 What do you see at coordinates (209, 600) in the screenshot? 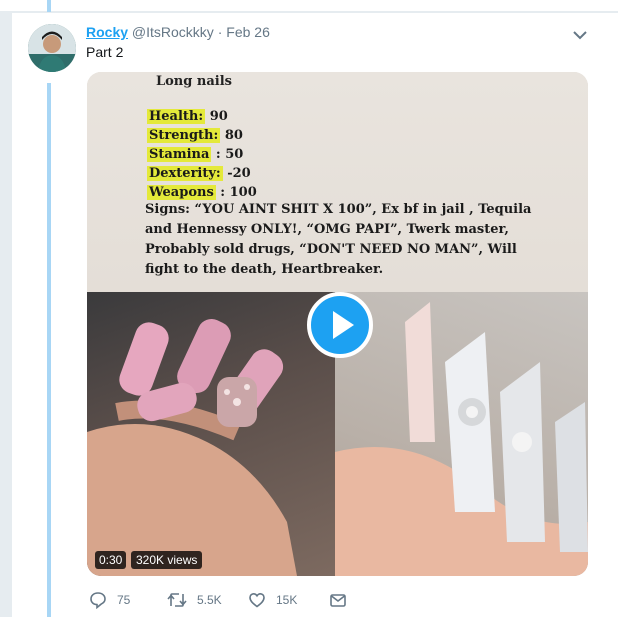
I see `retweet-count: 5.5K` at bounding box center [209, 600].